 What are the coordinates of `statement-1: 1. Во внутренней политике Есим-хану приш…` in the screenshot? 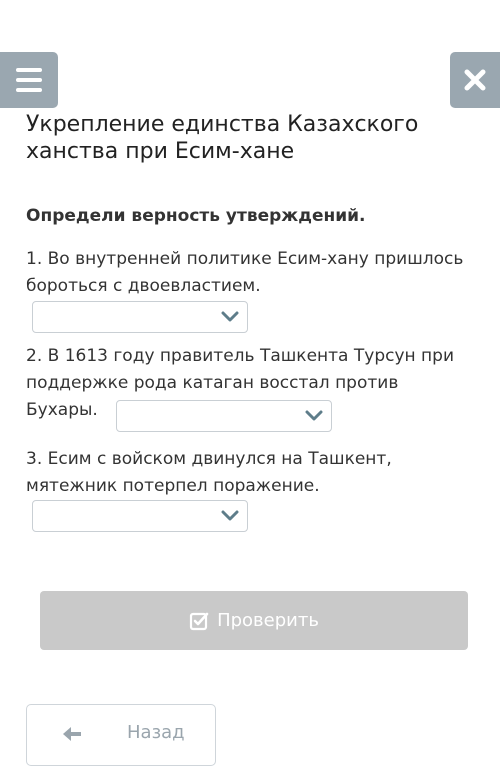 It's located at (245, 272).